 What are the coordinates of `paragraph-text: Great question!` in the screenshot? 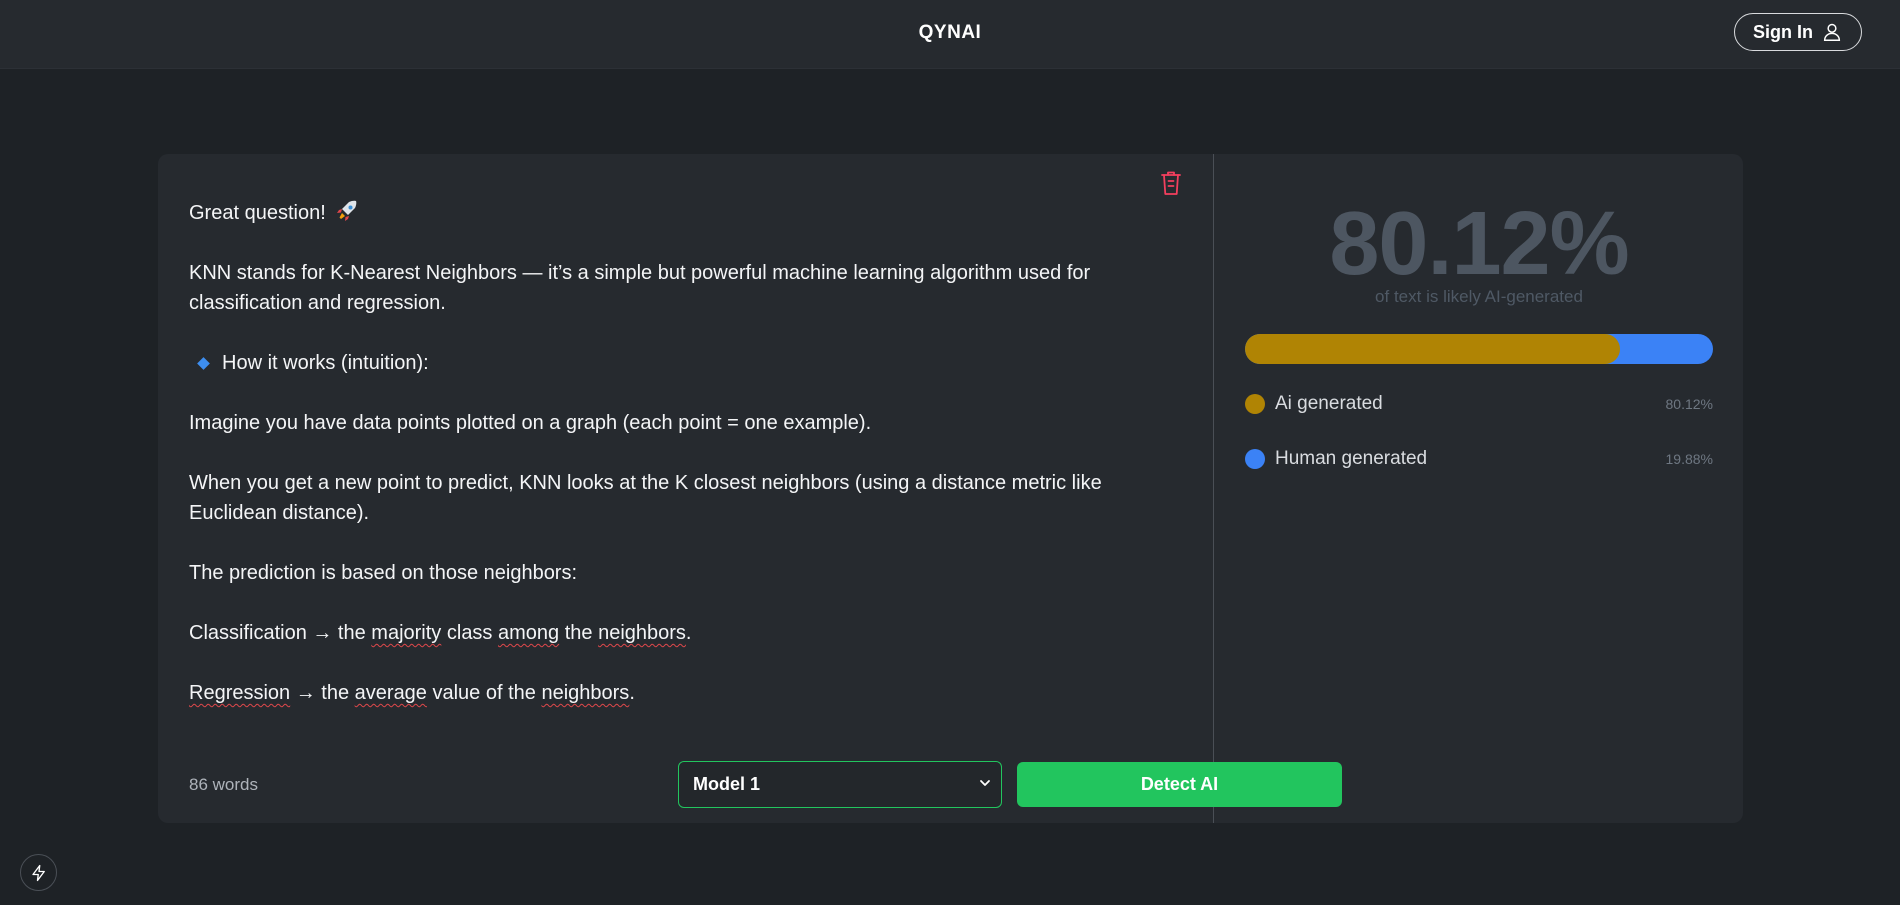 It's located at (257, 213).